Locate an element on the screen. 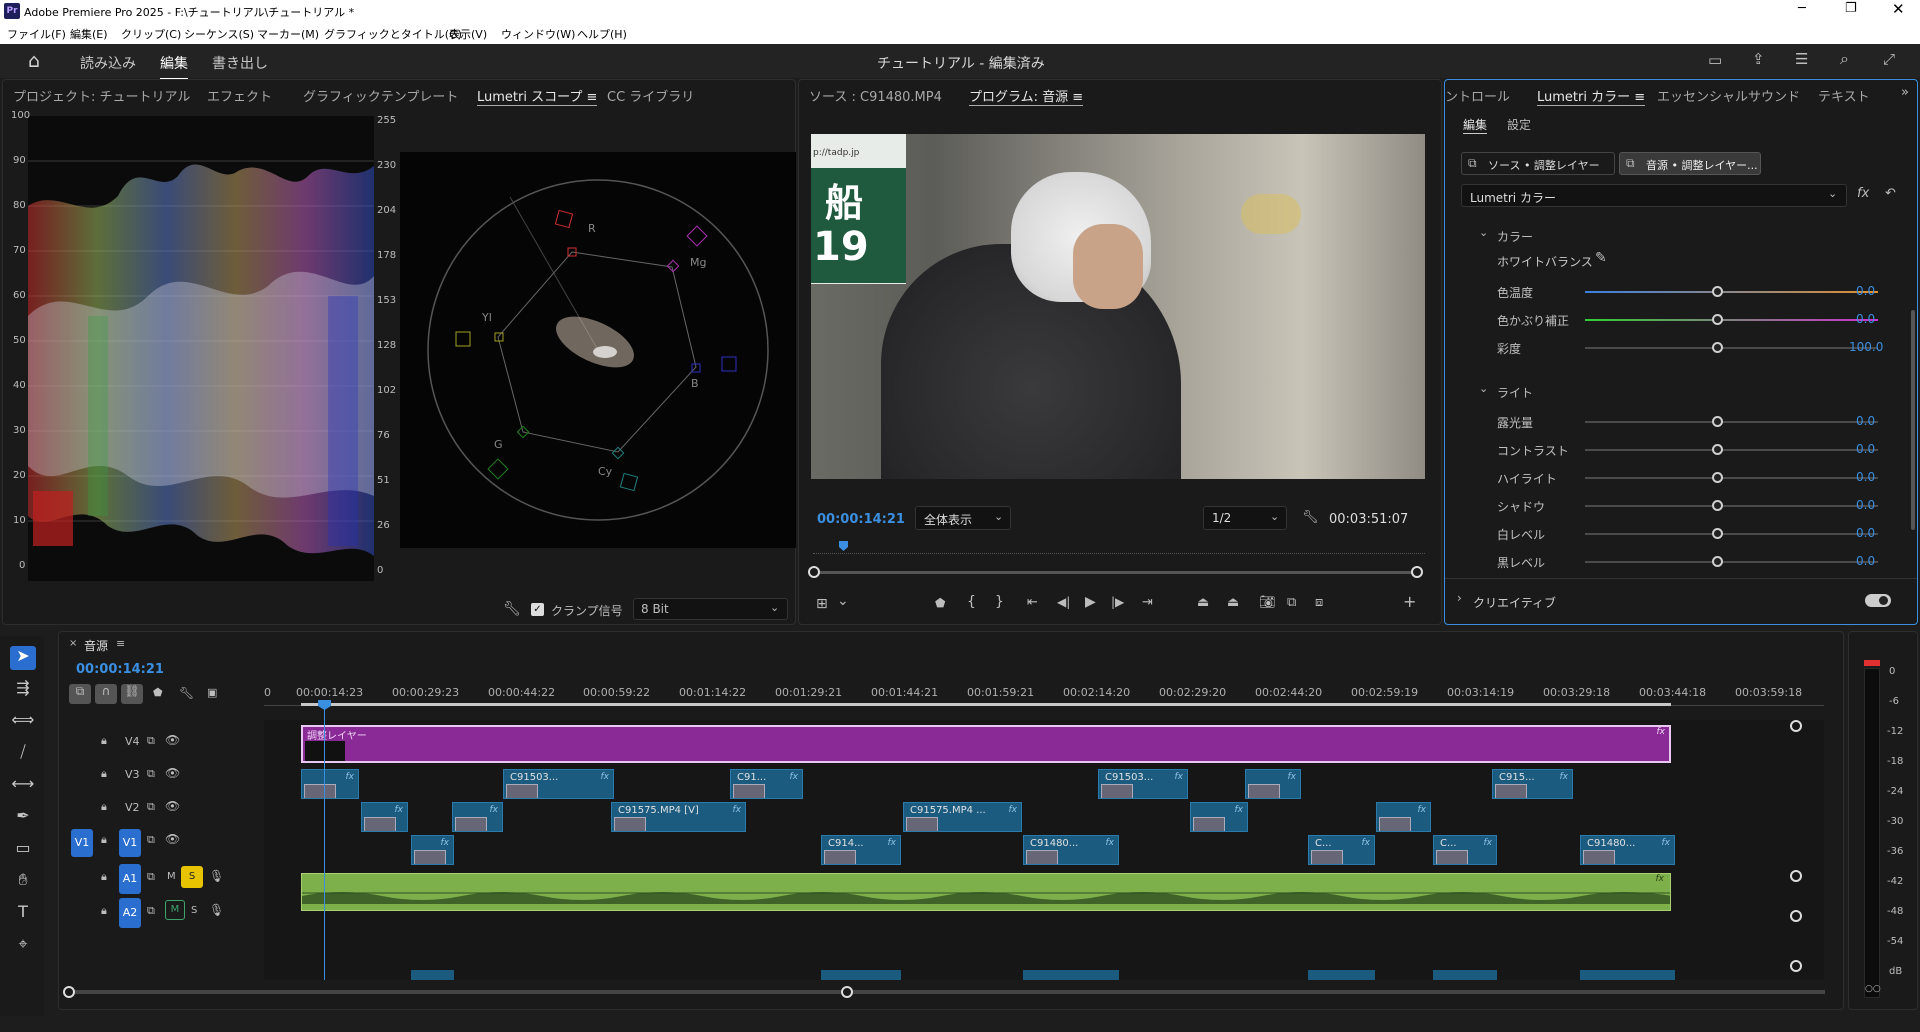  scroll-handle-left is located at coordinates (814, 572).